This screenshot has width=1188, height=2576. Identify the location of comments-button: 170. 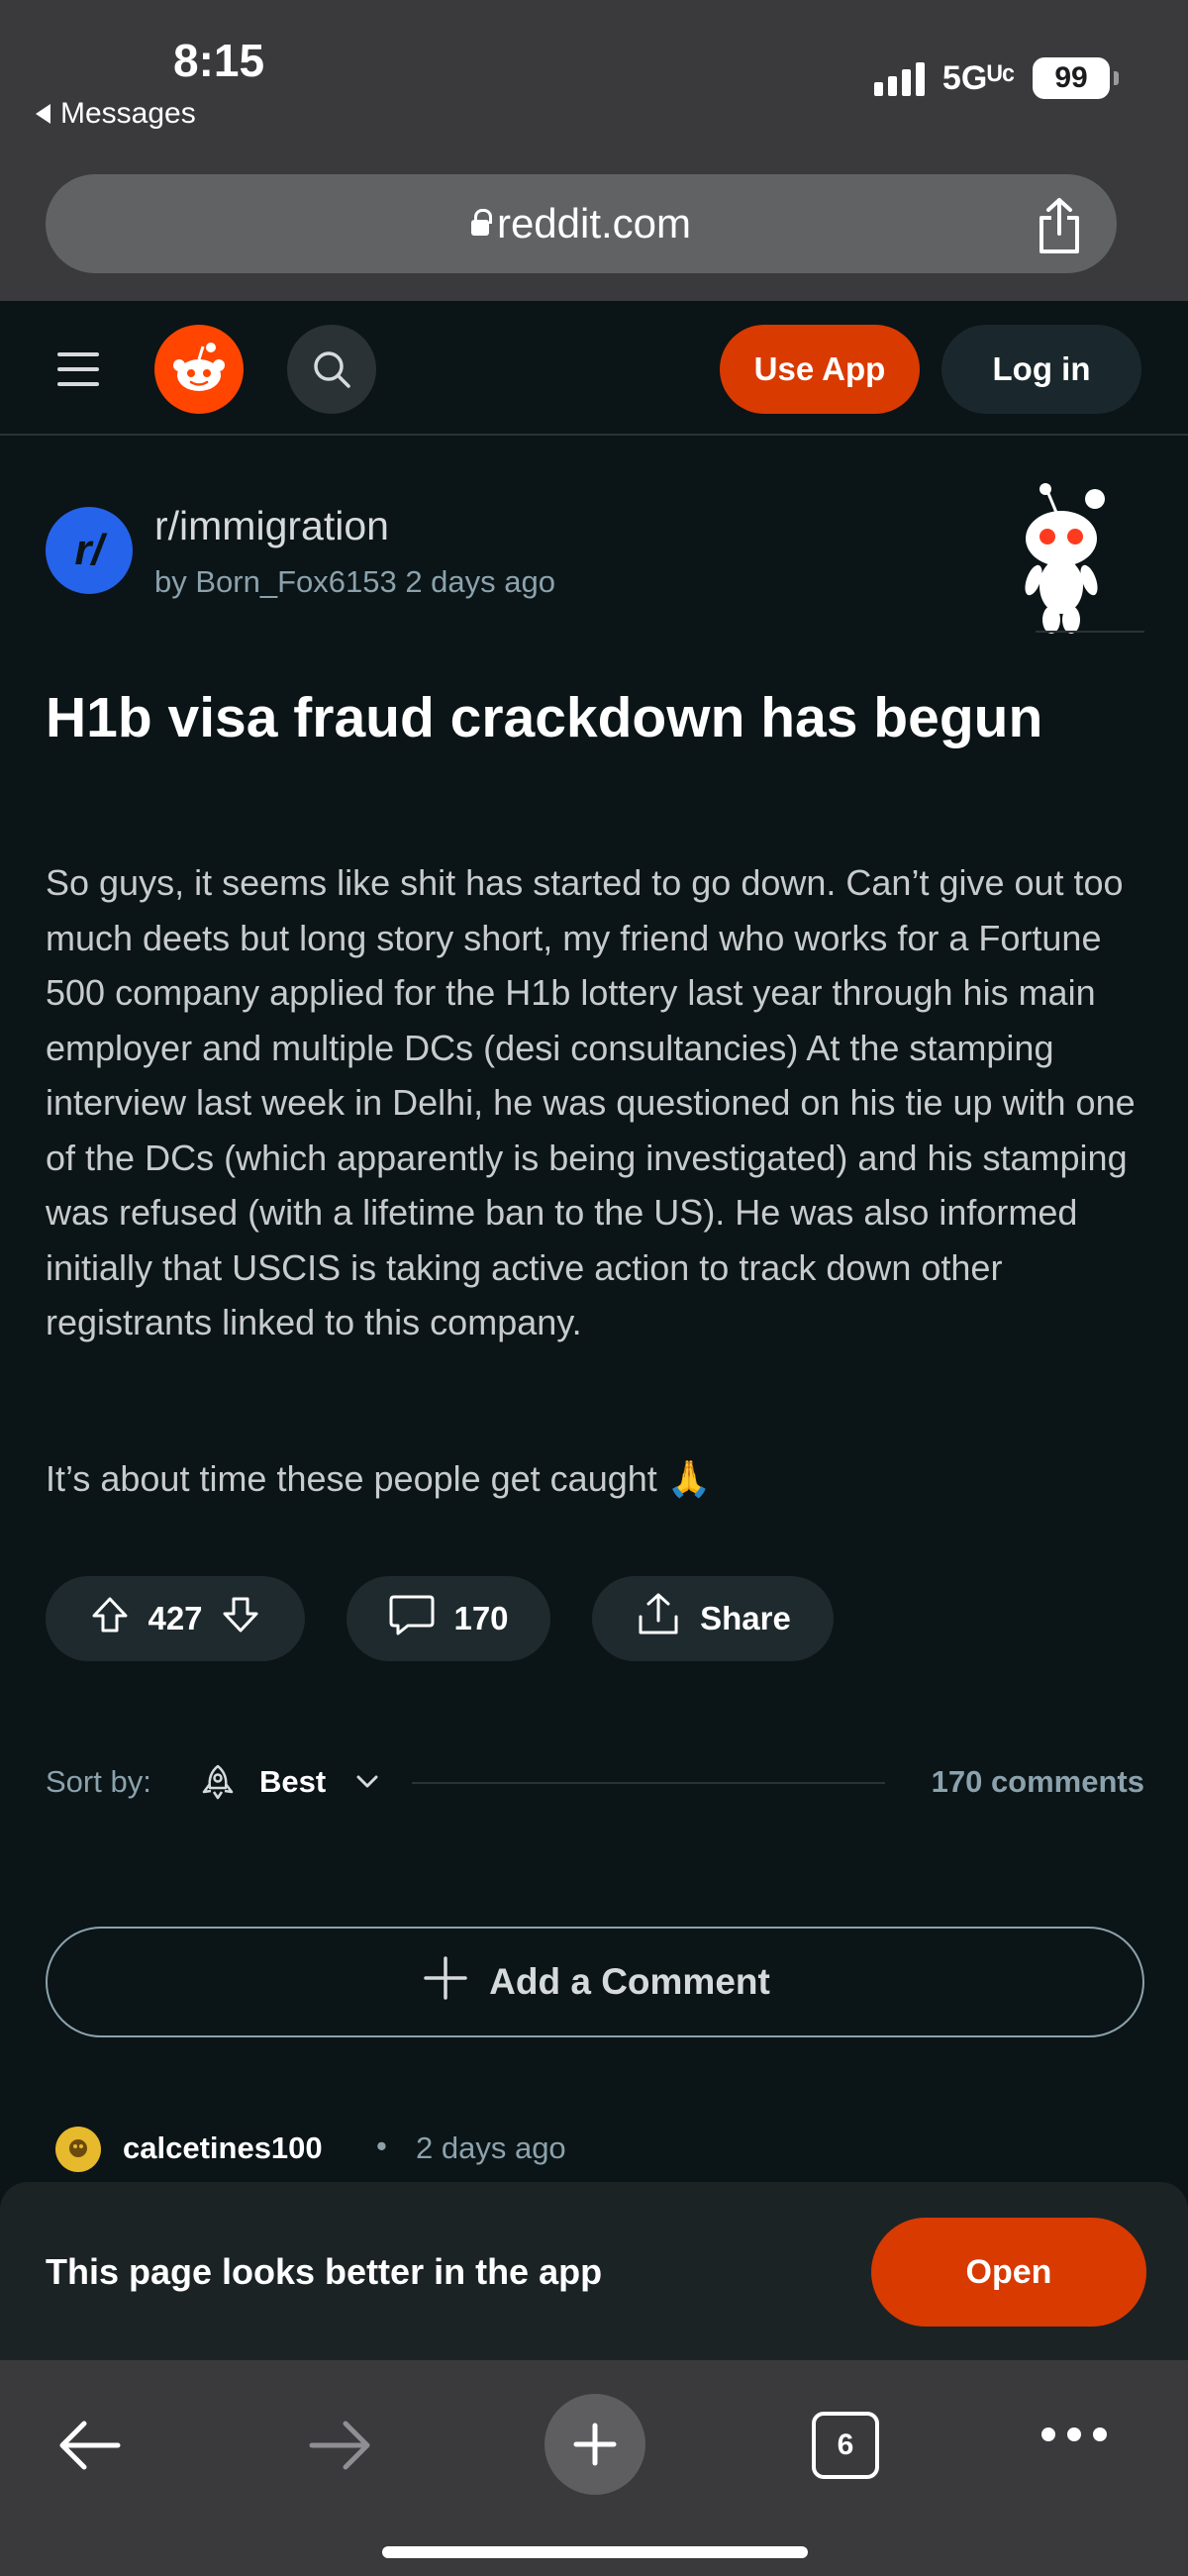
(448, 1618).